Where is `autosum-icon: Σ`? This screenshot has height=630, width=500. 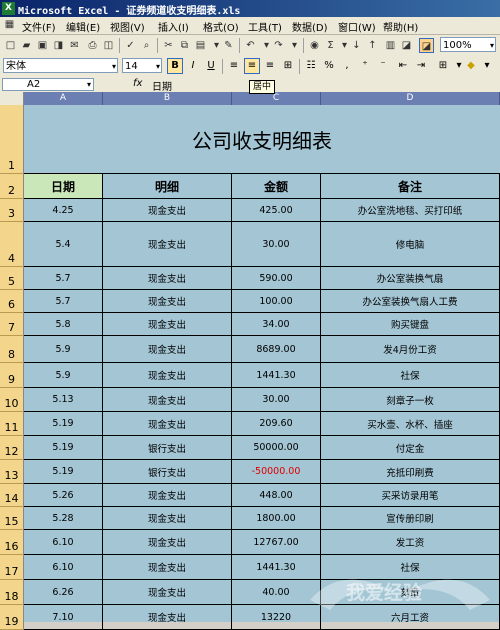 autosum-icon: Σ is located at coordinates (330, 45).